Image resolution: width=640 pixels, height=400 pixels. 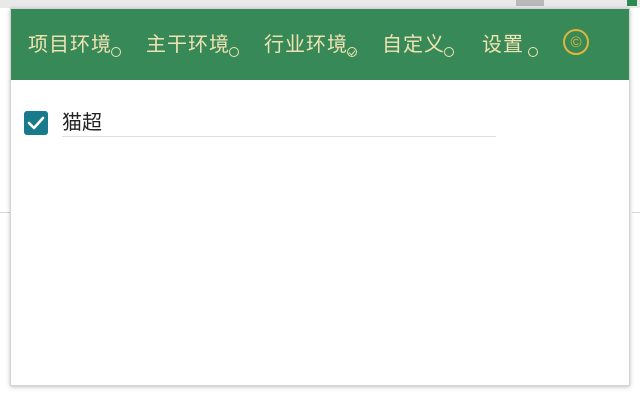 I want to click on nav-item-custom: 自定义, so click(x=418, y=46).